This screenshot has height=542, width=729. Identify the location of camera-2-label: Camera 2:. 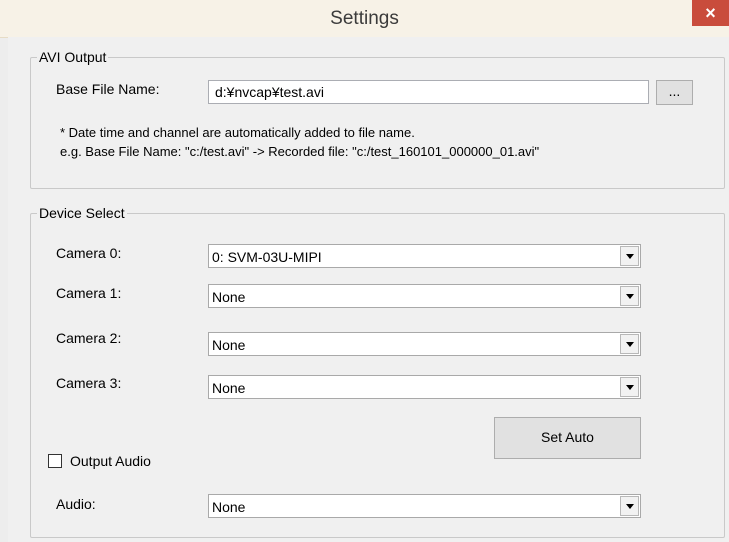
(89, 338).